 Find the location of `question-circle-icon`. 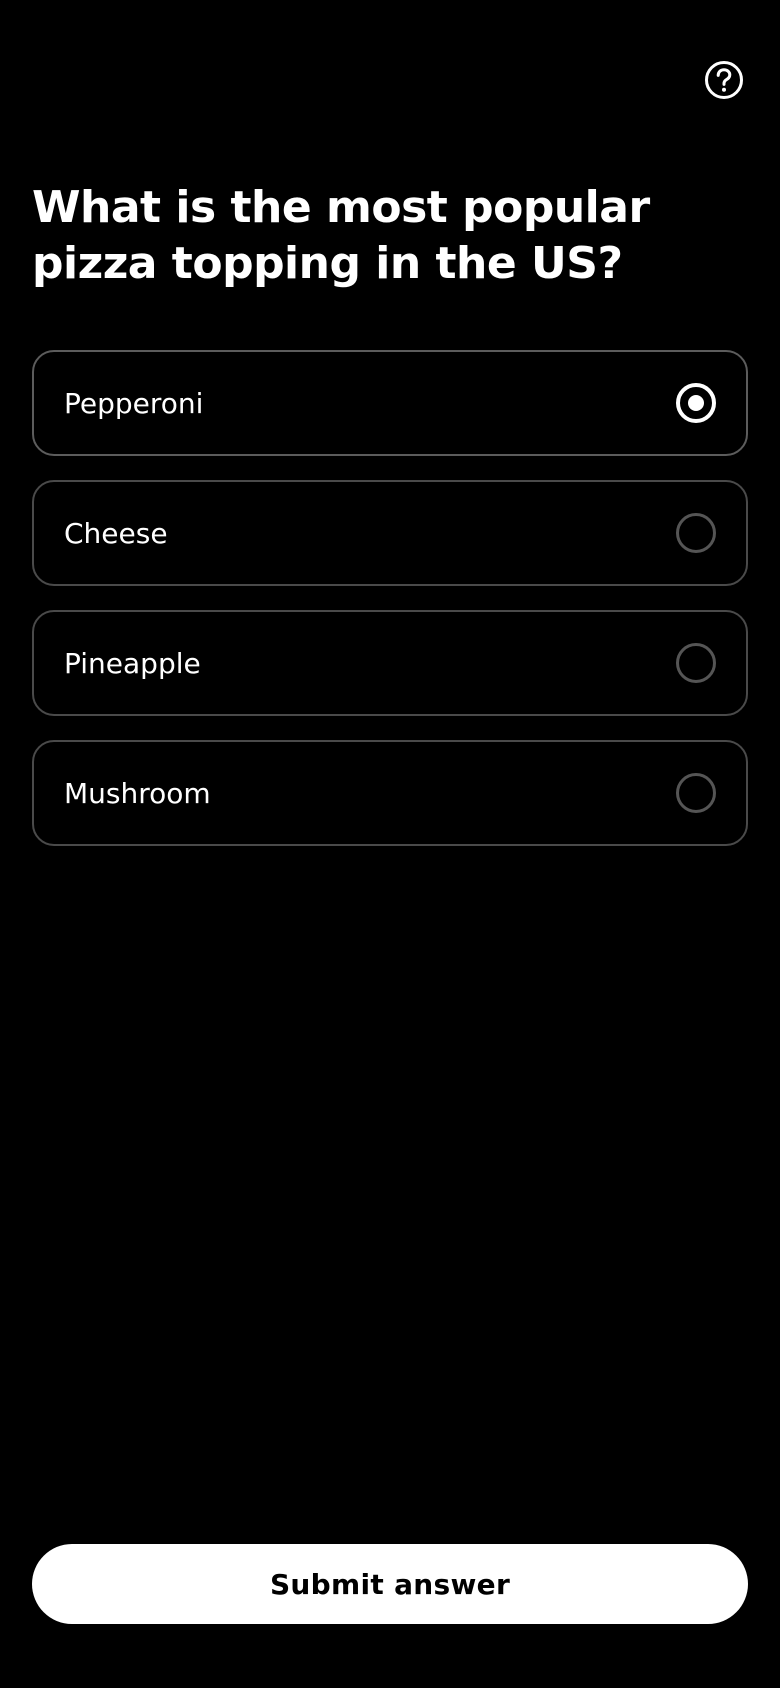

question-circle-icon is located at coordinates (724, 80).